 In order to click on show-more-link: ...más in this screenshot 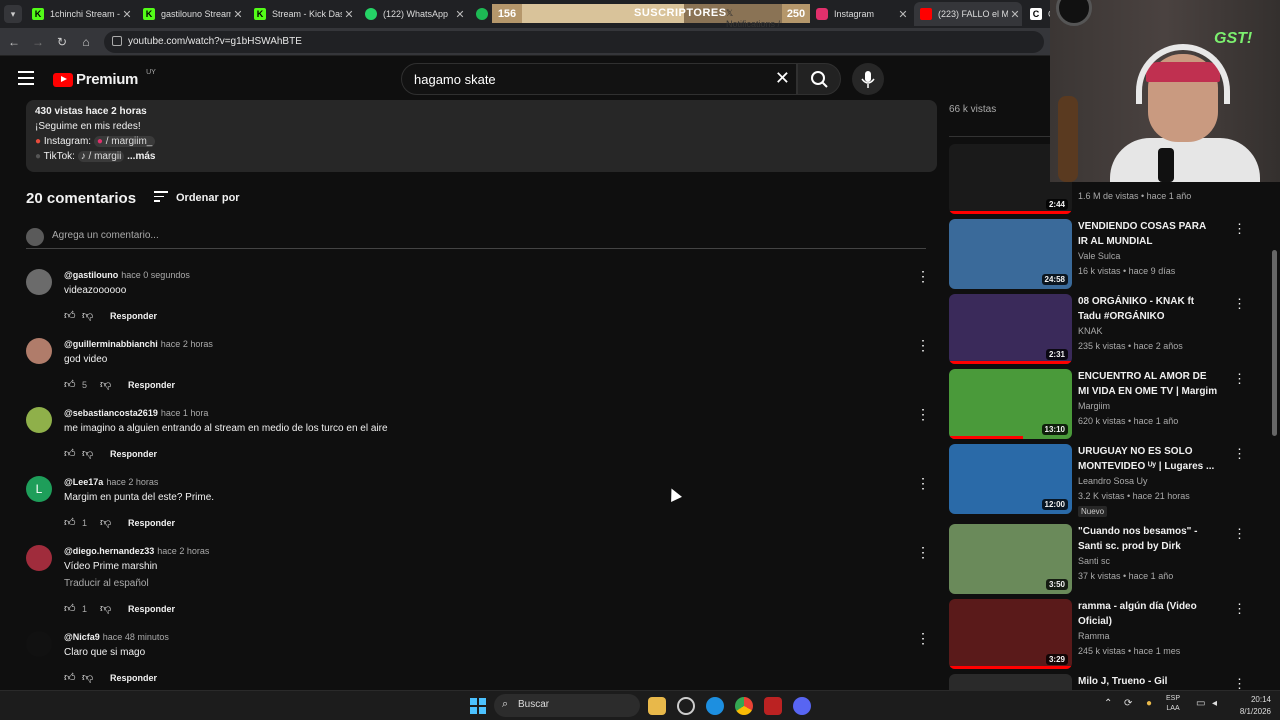, I will do `click(141, 156)`.